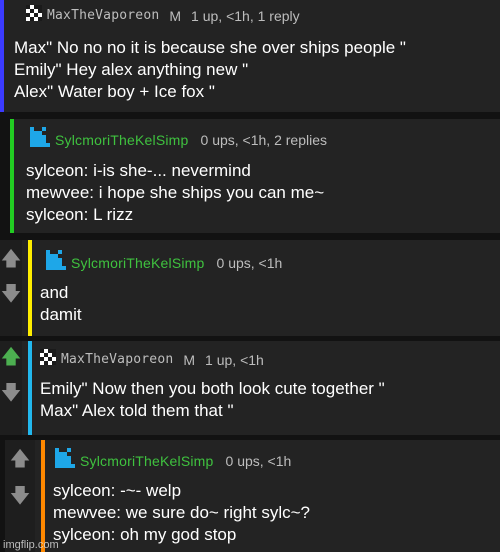  Describe the element at coordinates (264, 139) in the screenshot. I see `comment-meta: 0 ups, <1h, 2 replies` at that location.